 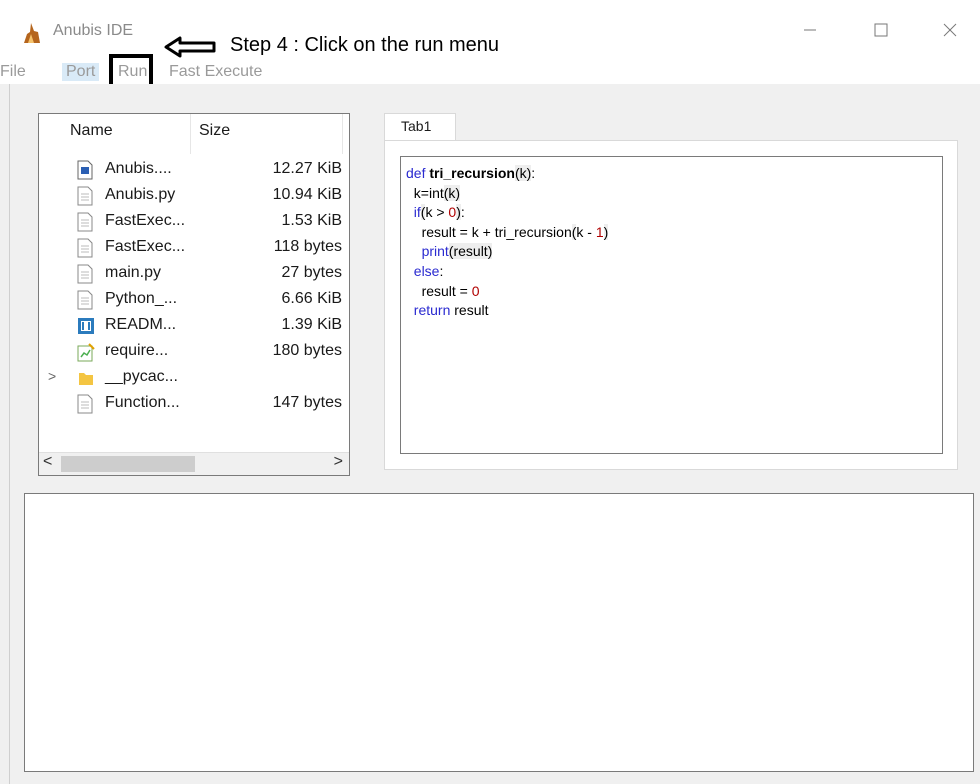 I want to click on file-row: Anubis.... 12.27 KiB, so click(x=194, y=170).